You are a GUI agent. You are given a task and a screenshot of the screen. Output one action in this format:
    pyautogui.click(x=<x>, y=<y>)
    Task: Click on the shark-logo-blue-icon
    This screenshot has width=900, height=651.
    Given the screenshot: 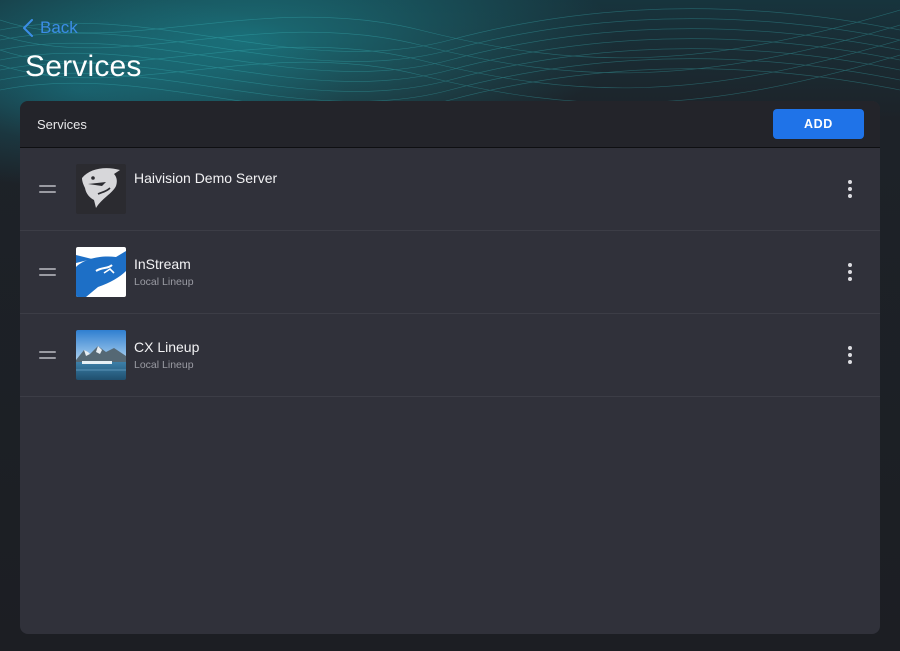 What is the action you would take?
    pyautogui.click(x=101, y=272)
    